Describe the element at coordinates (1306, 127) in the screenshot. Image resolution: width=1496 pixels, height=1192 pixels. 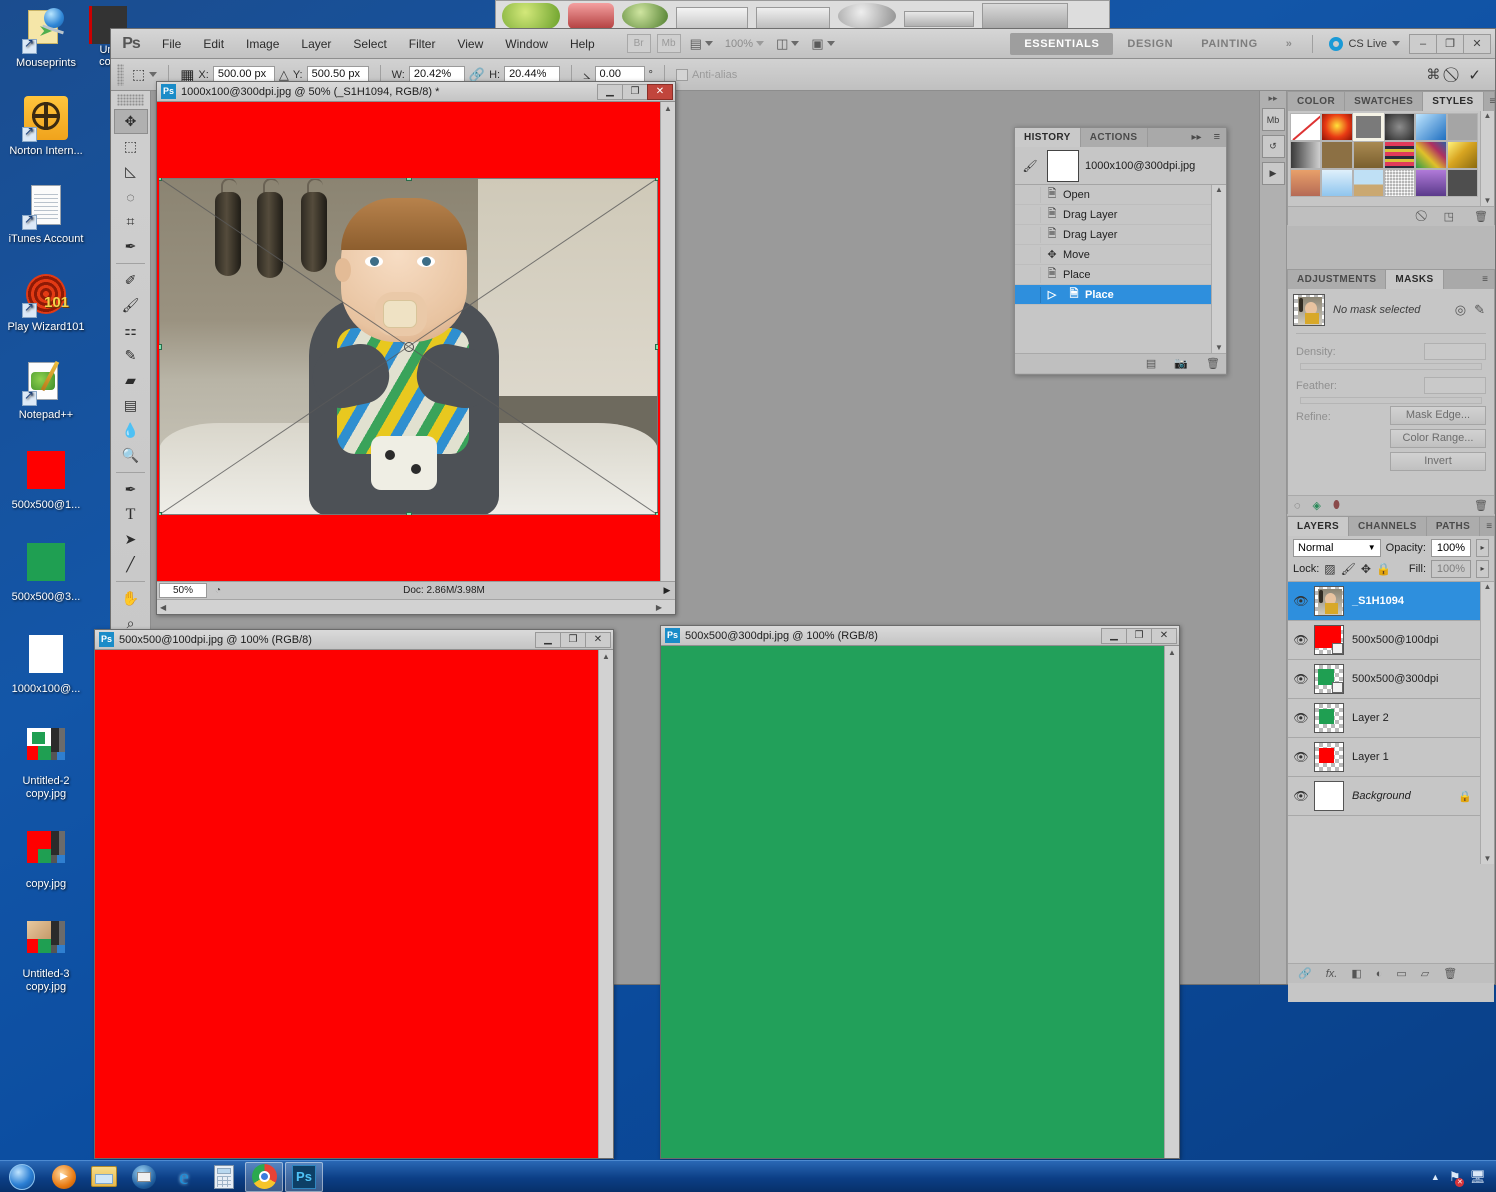
I see `style-swatch-none` at that location.